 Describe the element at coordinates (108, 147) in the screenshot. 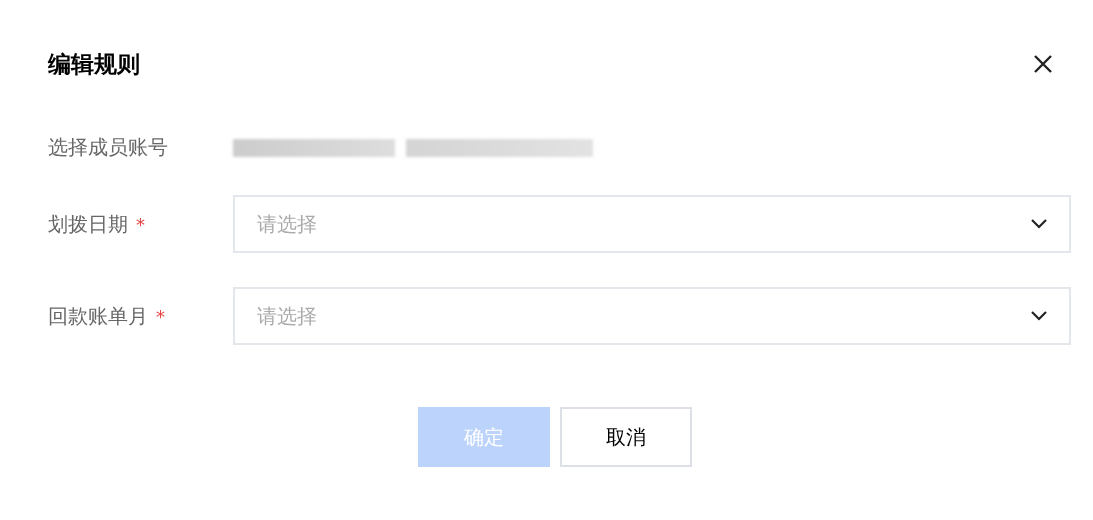

I see `field-label: 选择成员账号` at that location.